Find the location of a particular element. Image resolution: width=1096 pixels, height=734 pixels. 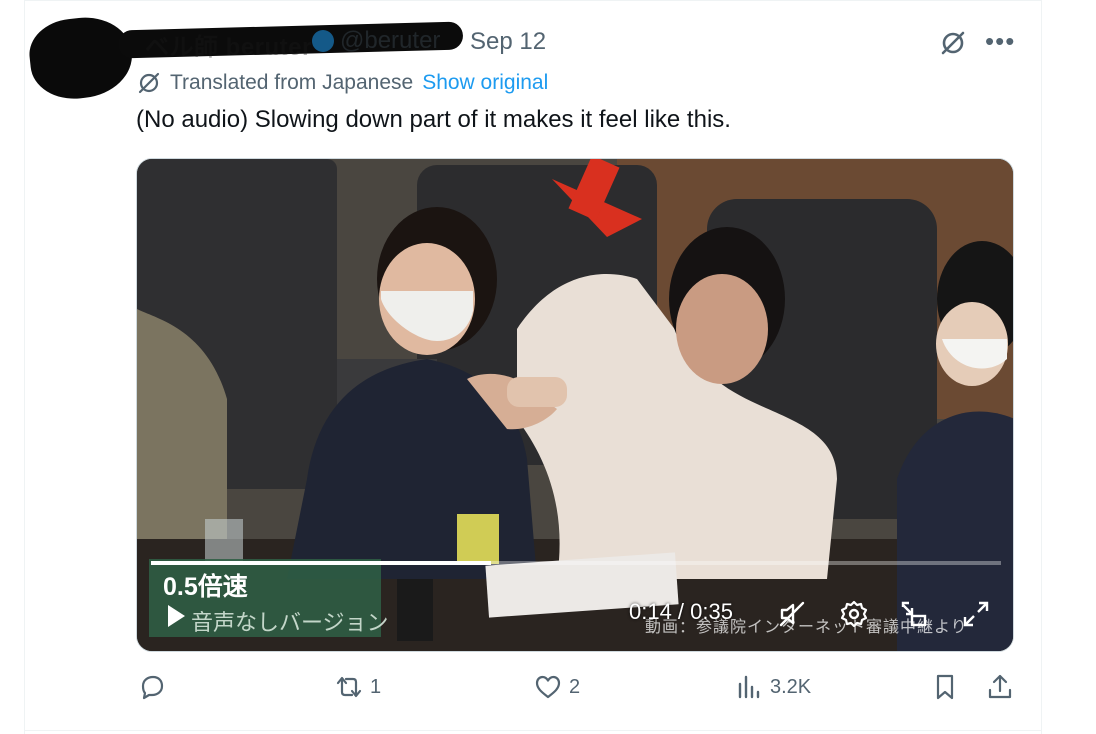

speed-overlay-title: 0.5倍速 is located at coordinates (205, 587).